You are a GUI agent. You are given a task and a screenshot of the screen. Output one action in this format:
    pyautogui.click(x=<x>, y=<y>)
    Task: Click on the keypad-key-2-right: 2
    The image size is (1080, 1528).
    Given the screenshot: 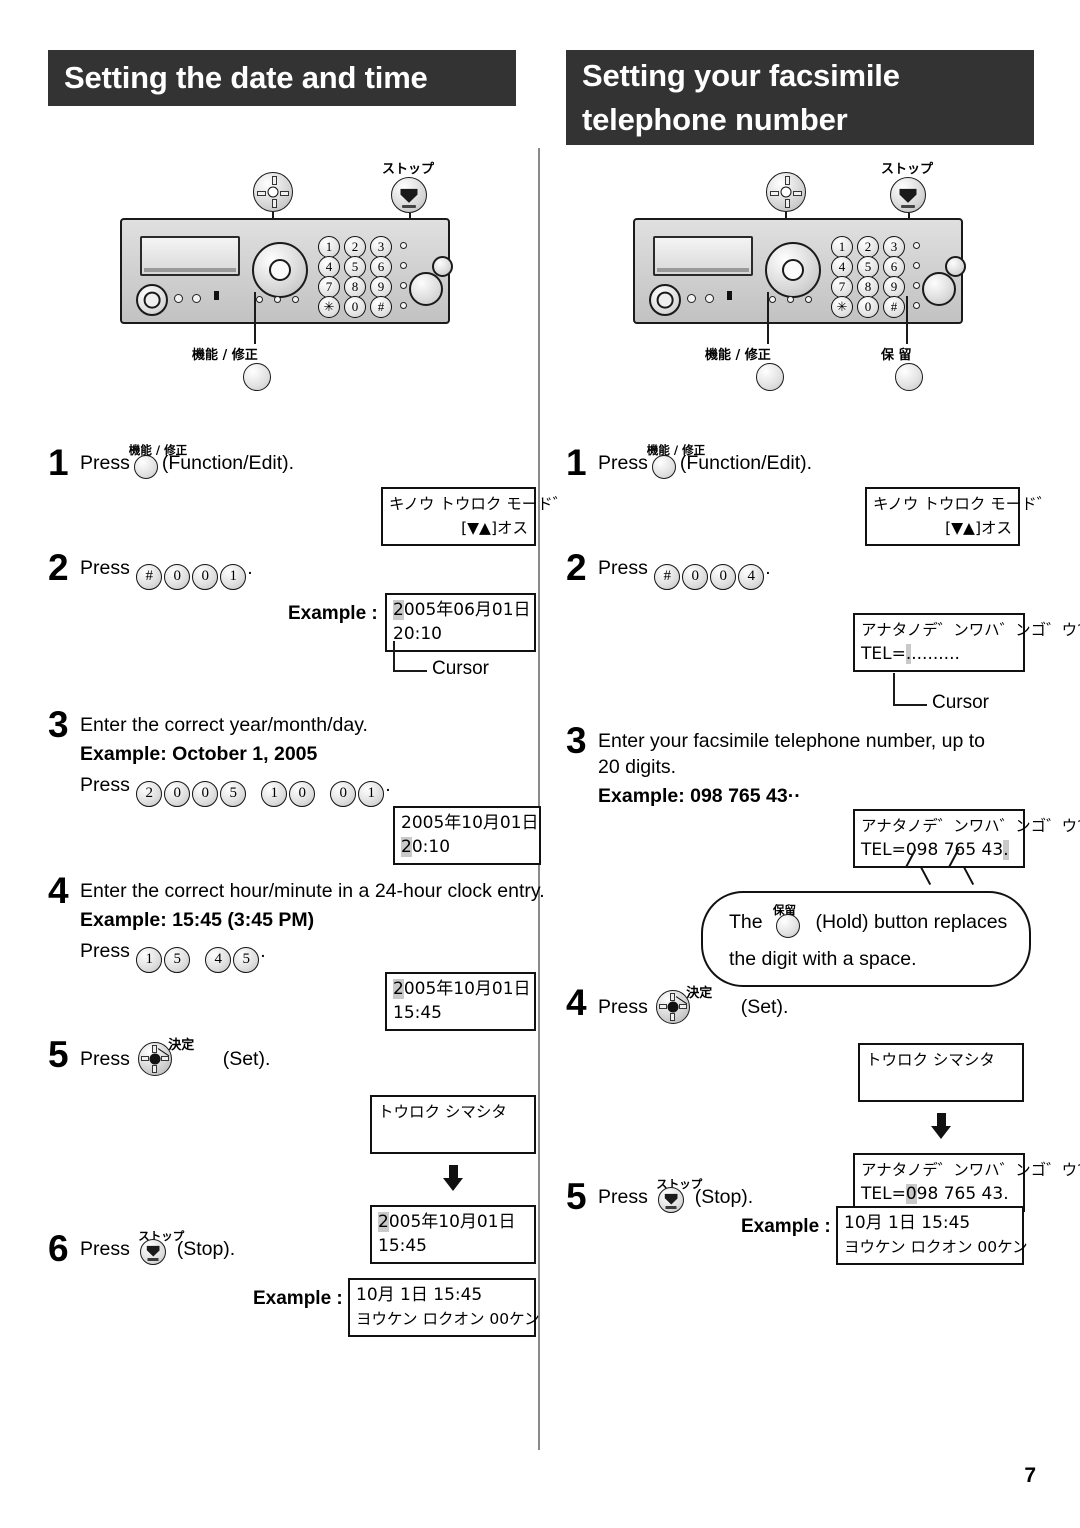 What is the action you would take?
    pyautogui.click(x=868, y=247)
    